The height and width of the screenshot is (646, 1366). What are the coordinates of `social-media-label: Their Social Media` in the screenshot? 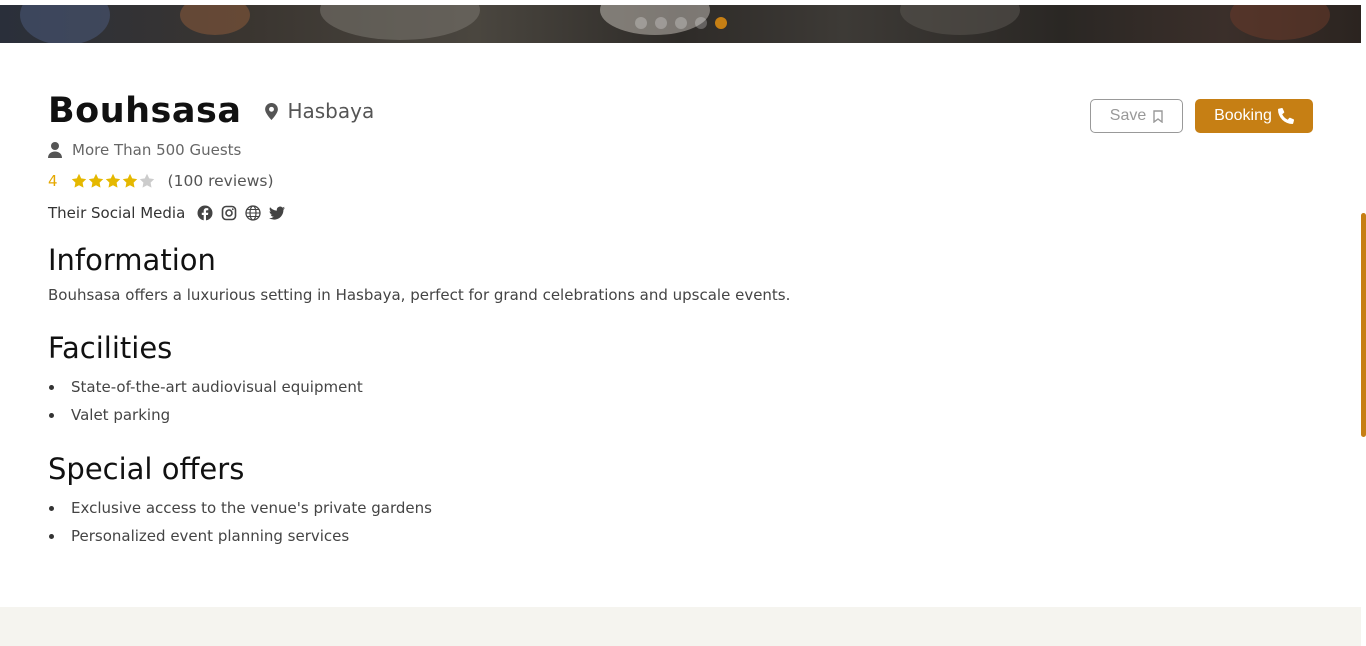 It's located at (117, 213).